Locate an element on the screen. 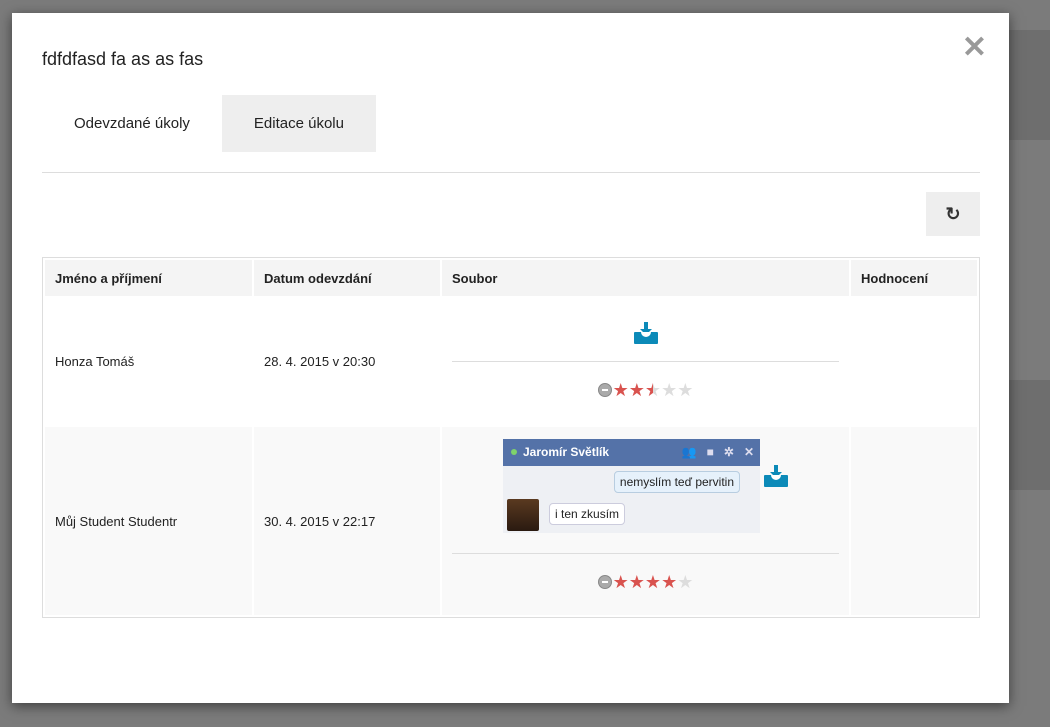 The height and width of the screenshot is (727, 1050). submit-date: 30. 4. 2015 v 22:17 is located at coordinates (347, 521).